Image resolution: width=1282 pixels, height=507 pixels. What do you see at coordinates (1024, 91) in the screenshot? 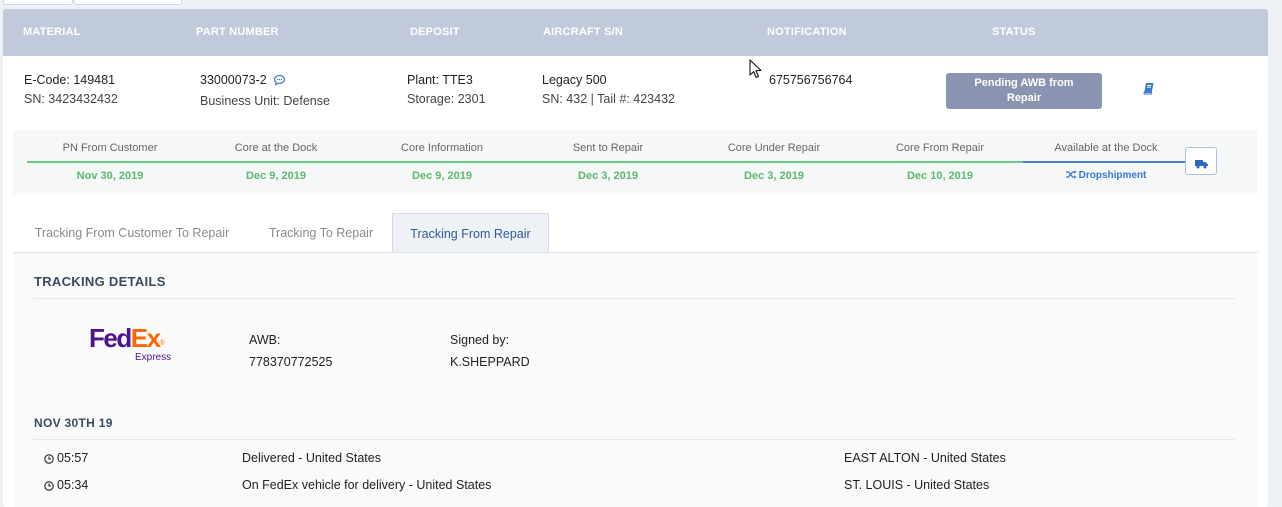
I see `status-button: Pending AWB from Repair` at bounding box center [1024, 91].